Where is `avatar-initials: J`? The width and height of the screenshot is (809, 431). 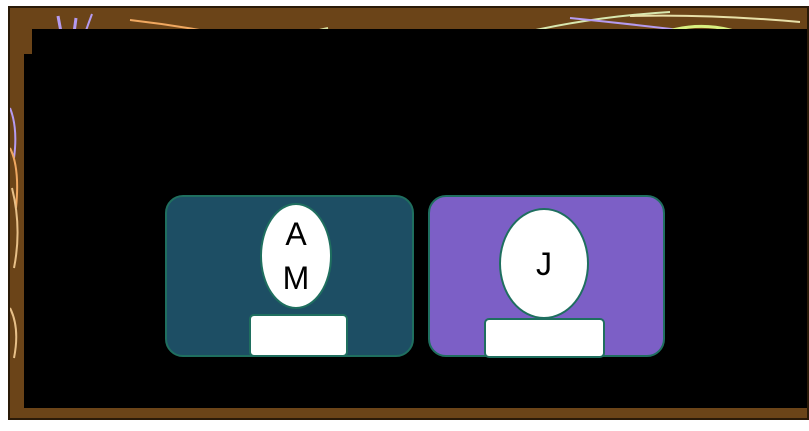 avatar-initials: J is located at coordinates (544, 263).